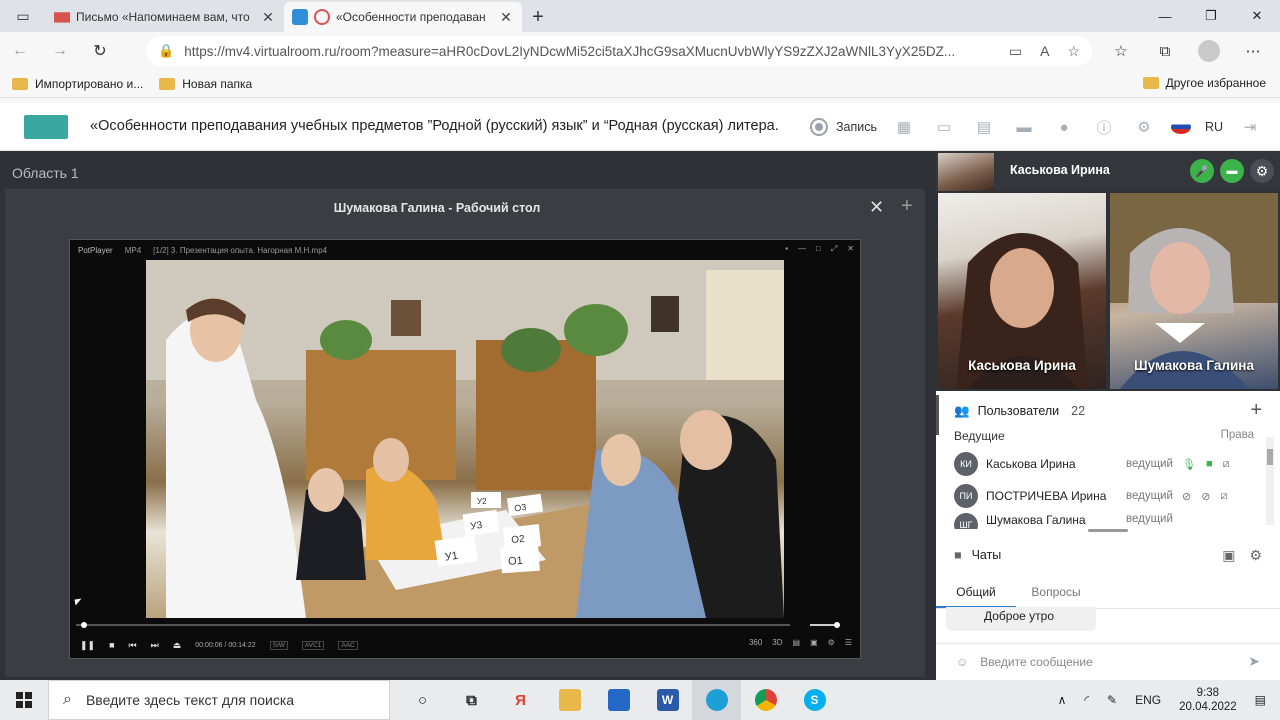 Image resolution: width=1280 pixels, height=720 pixels. What do you see at coordinates (1194, 291) in the screenshot?
I see `video-tile: Шумакова Галина` at bounding box center [1194, 291].